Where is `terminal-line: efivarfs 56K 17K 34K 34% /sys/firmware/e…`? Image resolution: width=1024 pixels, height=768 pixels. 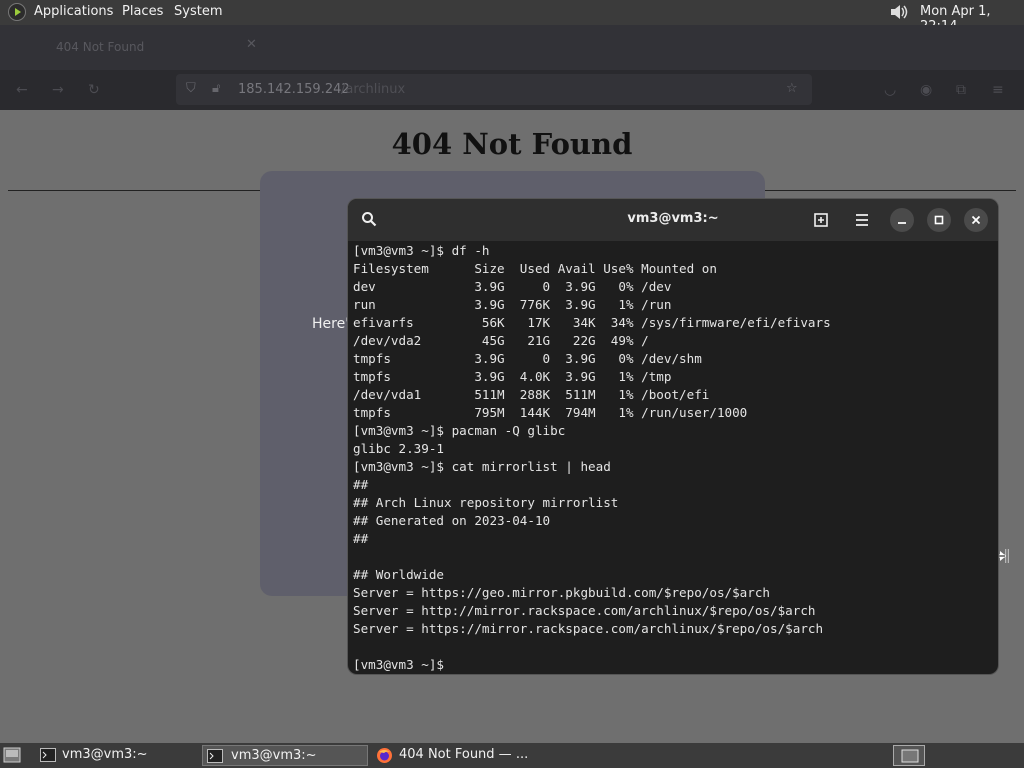 terminal-line: efivarfs 56K 17K 34K 34% /sys/firmware/e… is located at coordinates (592, 322).